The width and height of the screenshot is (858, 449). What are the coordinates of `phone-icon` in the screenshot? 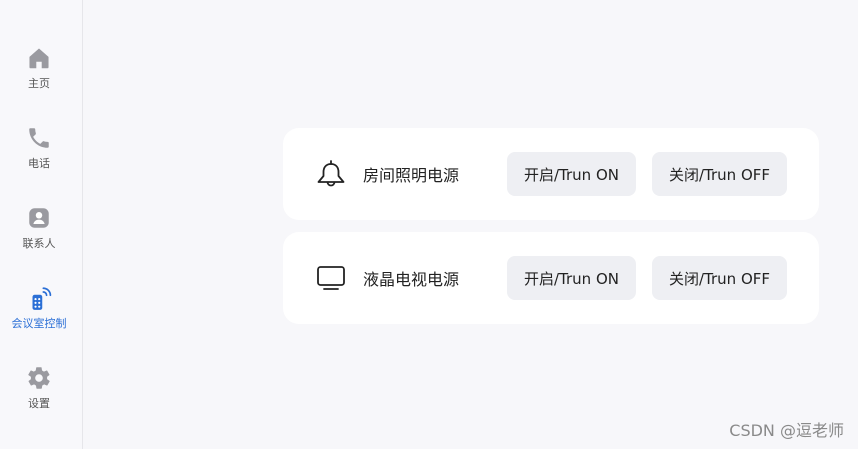 It's located at (39, 138).